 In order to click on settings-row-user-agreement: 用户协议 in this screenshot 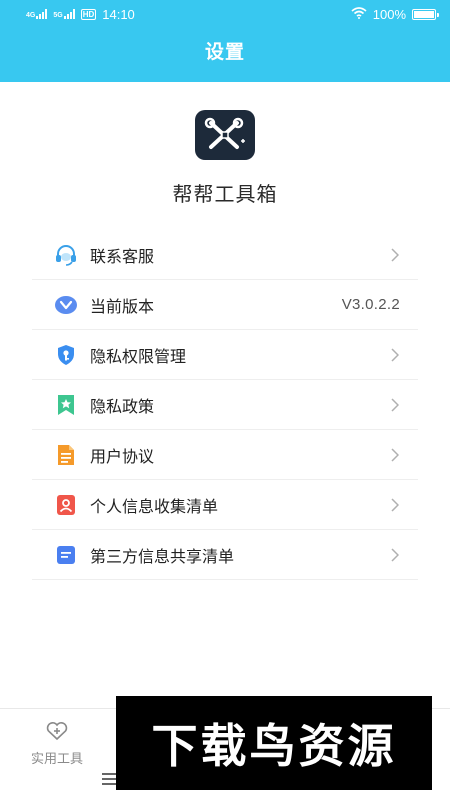, I will do `click(225, 455)`.